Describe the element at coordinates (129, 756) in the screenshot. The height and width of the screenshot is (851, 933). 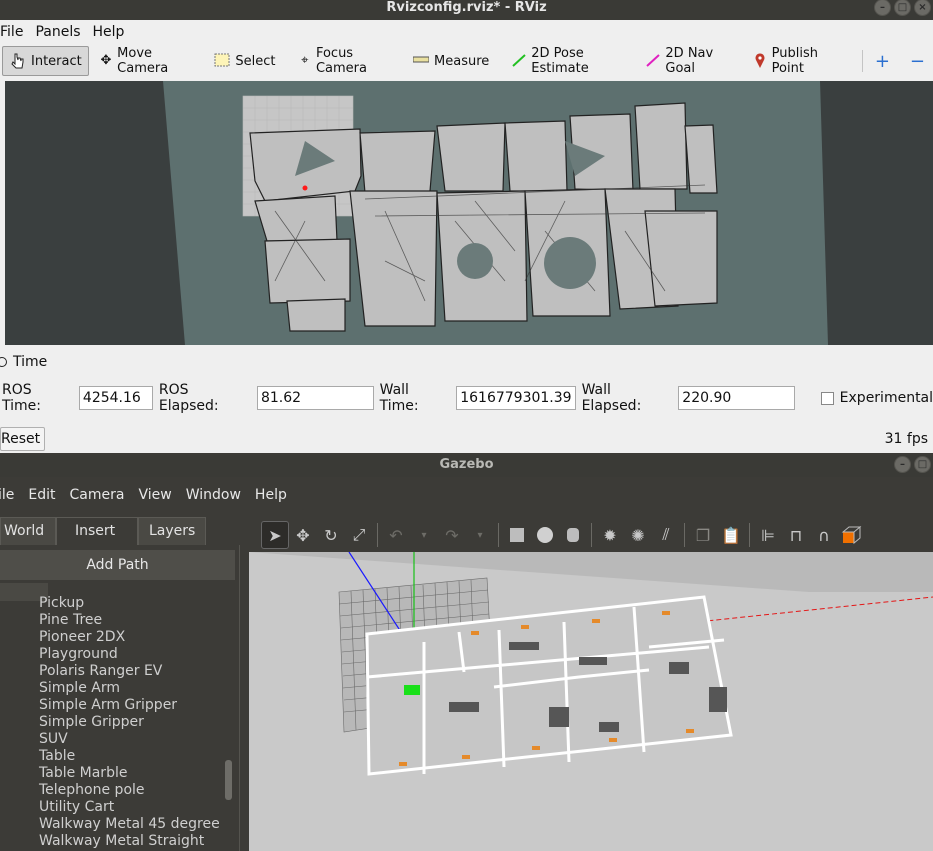
I see `model-item: Table` at that location.